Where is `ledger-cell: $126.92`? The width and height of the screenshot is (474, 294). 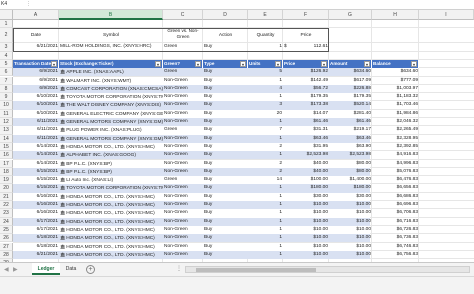
ledger-cell: $126.92 is located at coordinates (306, 72).